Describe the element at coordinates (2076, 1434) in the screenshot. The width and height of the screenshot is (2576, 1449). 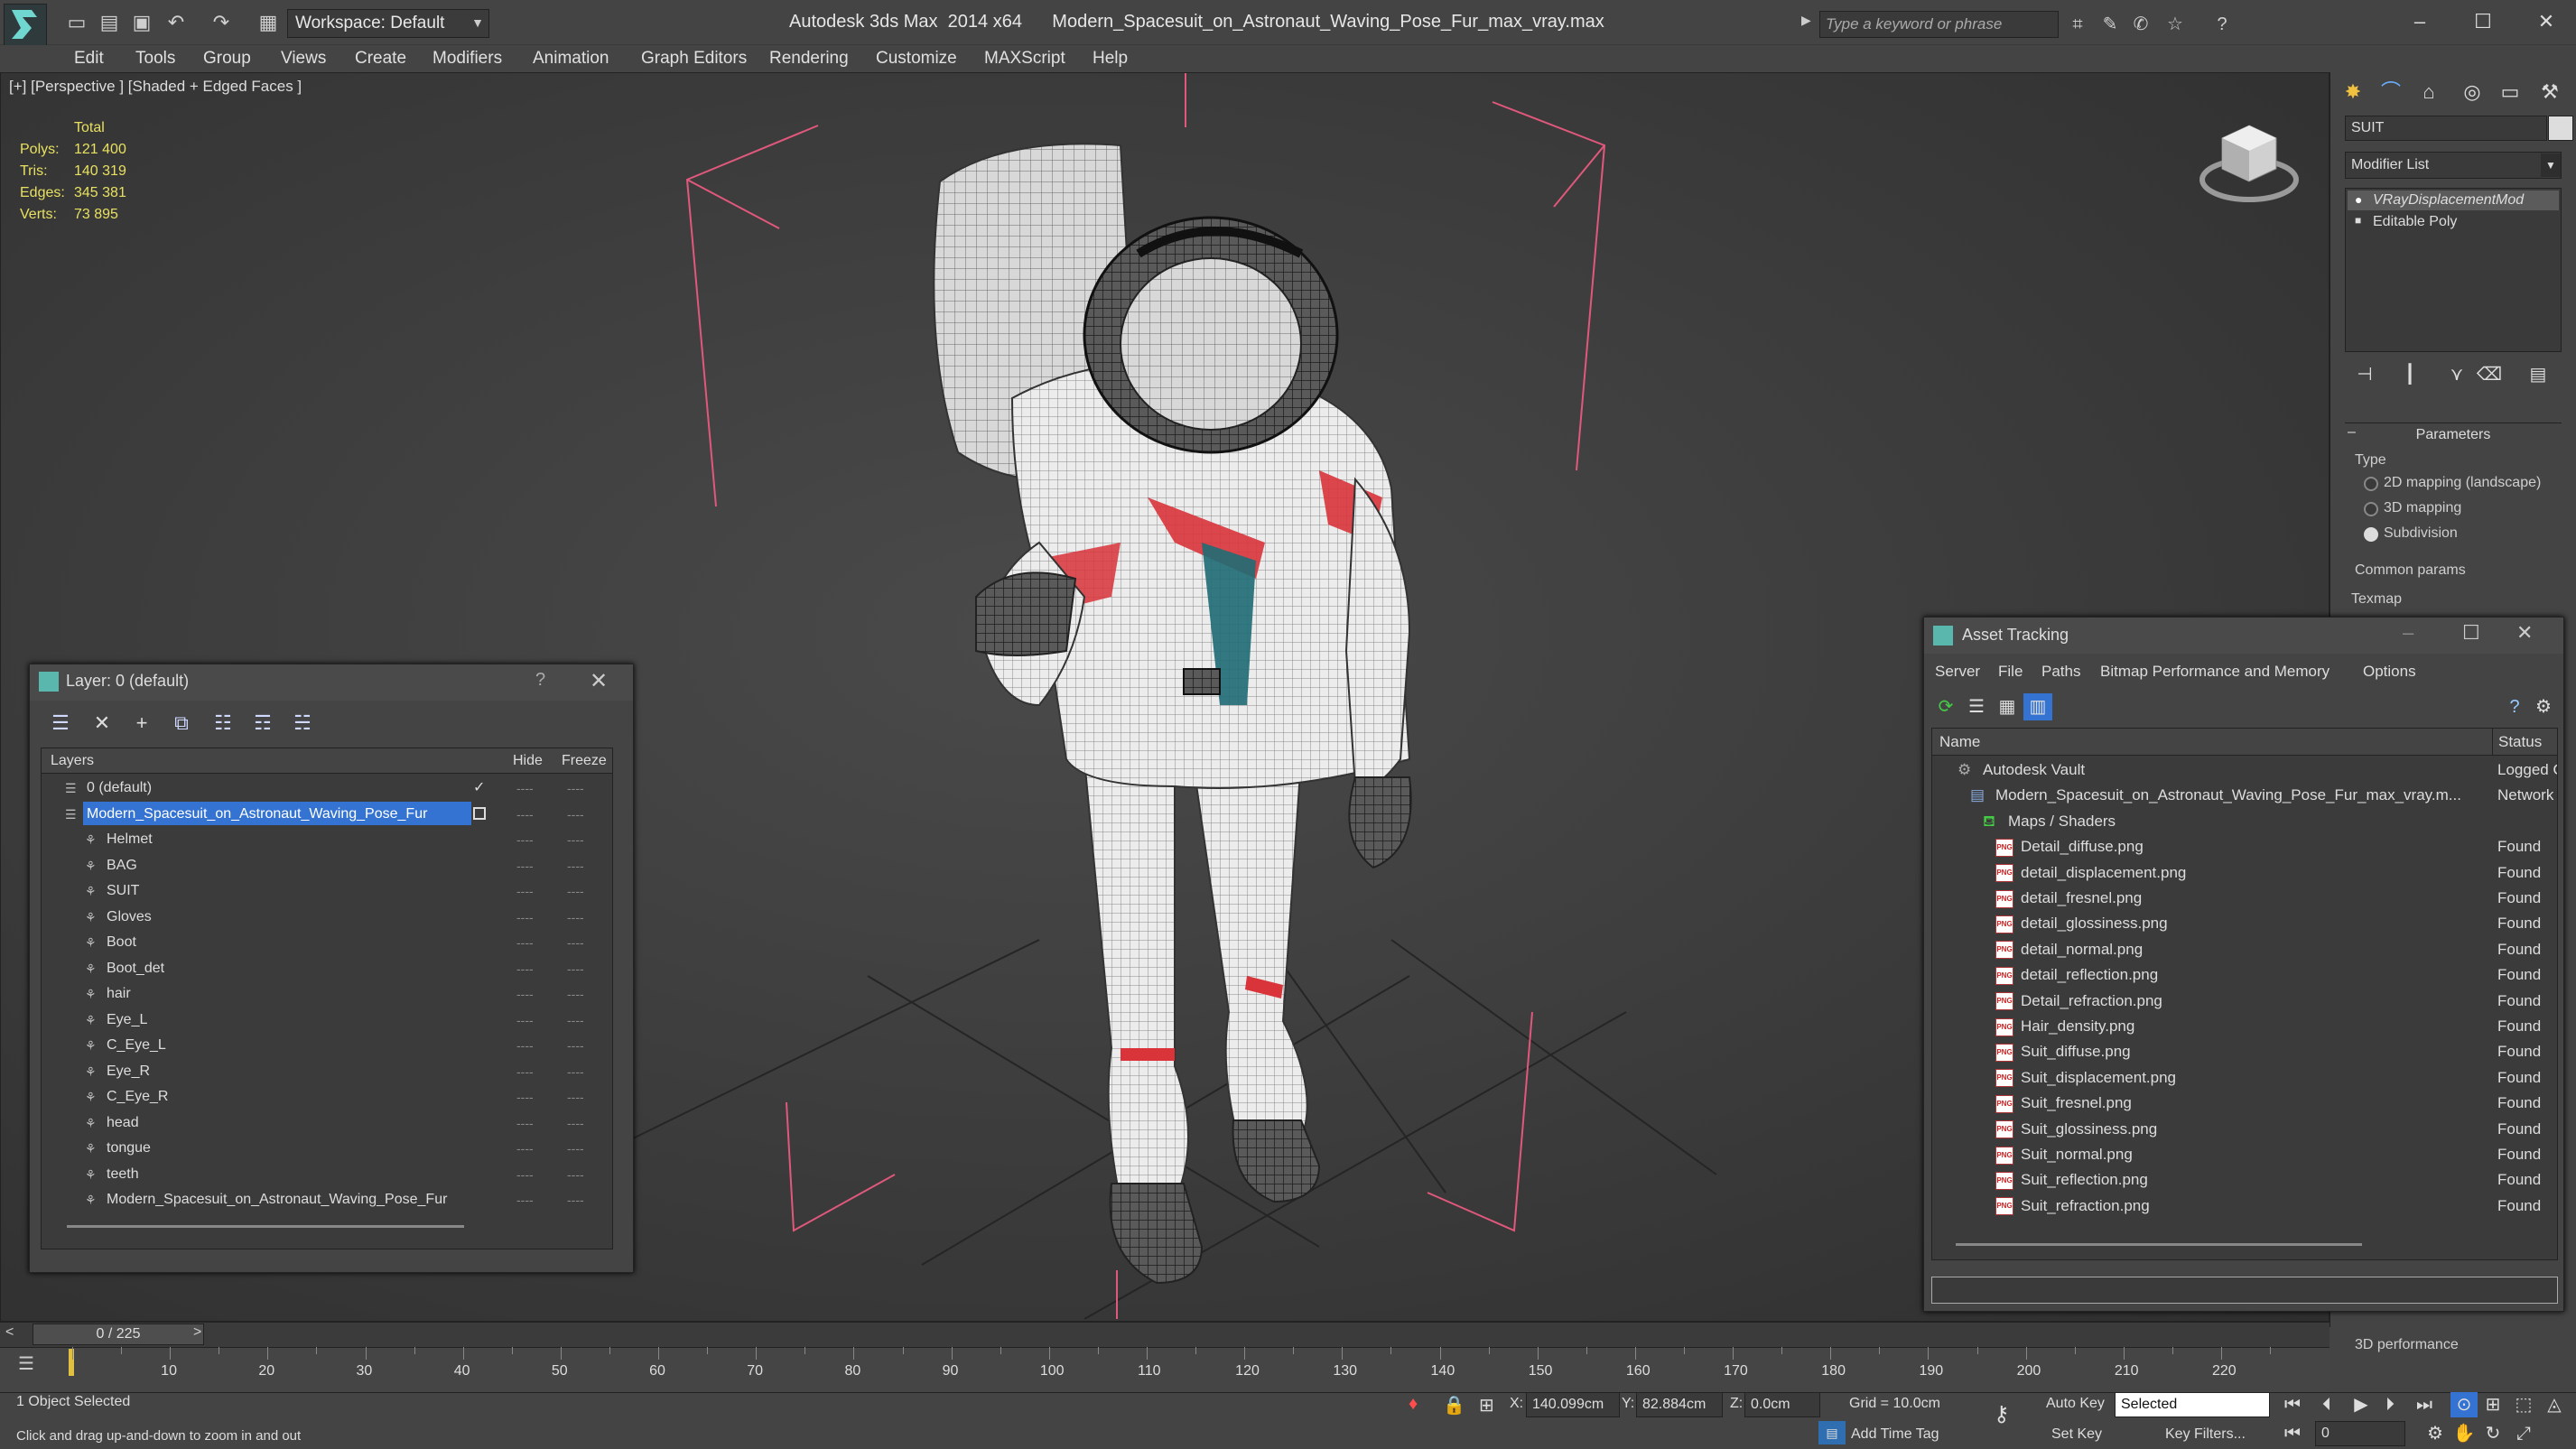
I see `set-key-button: Set Key` at that location.